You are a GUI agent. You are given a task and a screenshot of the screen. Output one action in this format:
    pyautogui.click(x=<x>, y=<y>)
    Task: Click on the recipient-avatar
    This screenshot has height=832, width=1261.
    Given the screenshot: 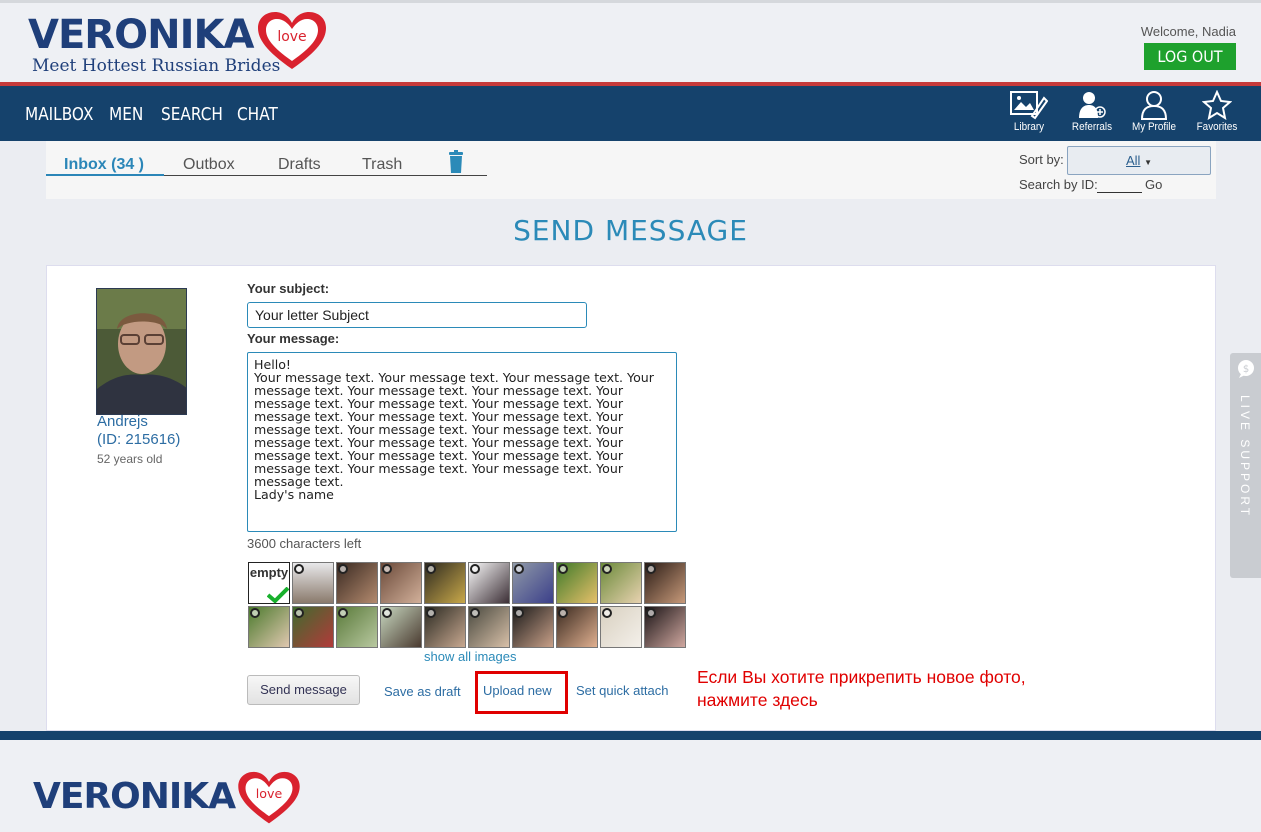 What is the action you would take?
    pyautogui.click(x=141, y=351)
    